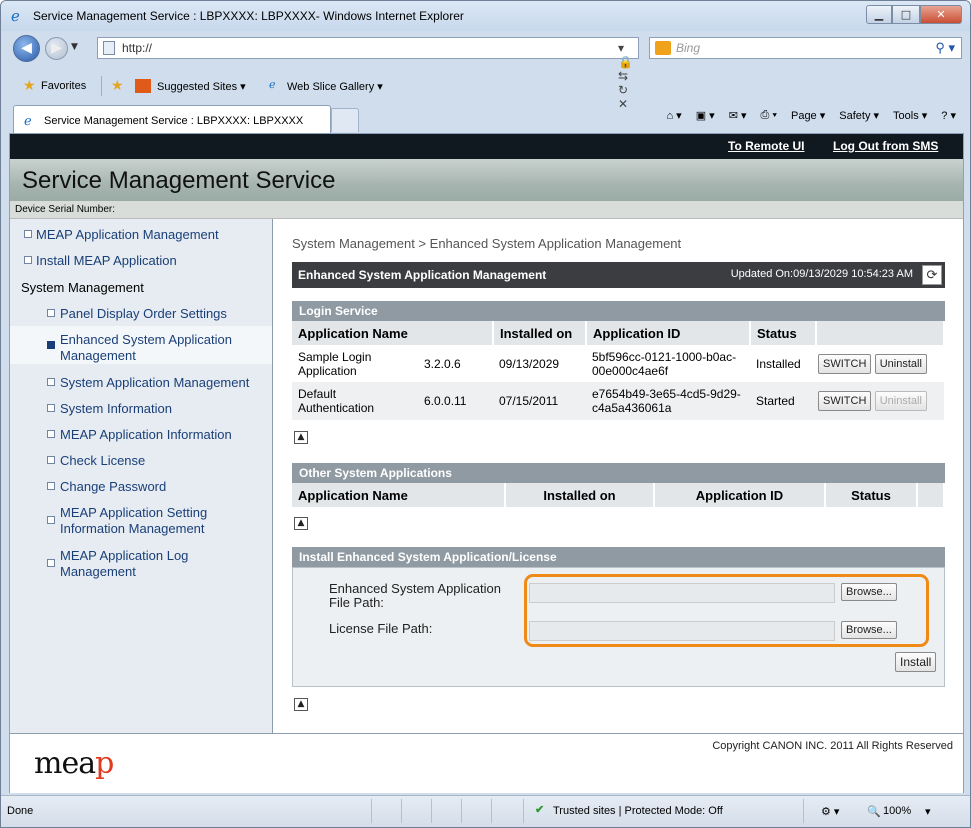 The width and height of the screenshot is (971, 828). Describe the element at coordinates (141, 461) in the screenshot. I see `sidebar-item-check-license: Check License` at that location.